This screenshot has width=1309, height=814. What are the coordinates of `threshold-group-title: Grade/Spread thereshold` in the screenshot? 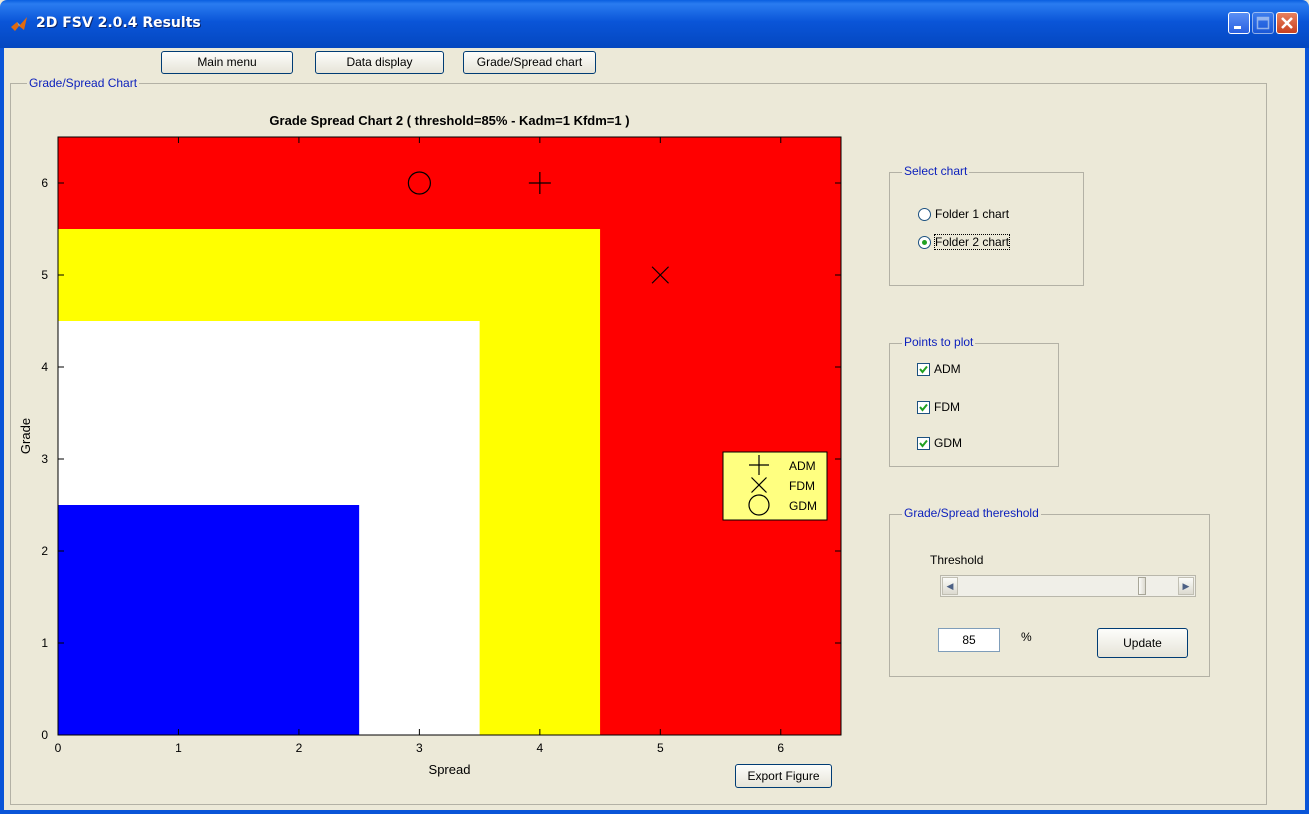 It's located at (971, 513).